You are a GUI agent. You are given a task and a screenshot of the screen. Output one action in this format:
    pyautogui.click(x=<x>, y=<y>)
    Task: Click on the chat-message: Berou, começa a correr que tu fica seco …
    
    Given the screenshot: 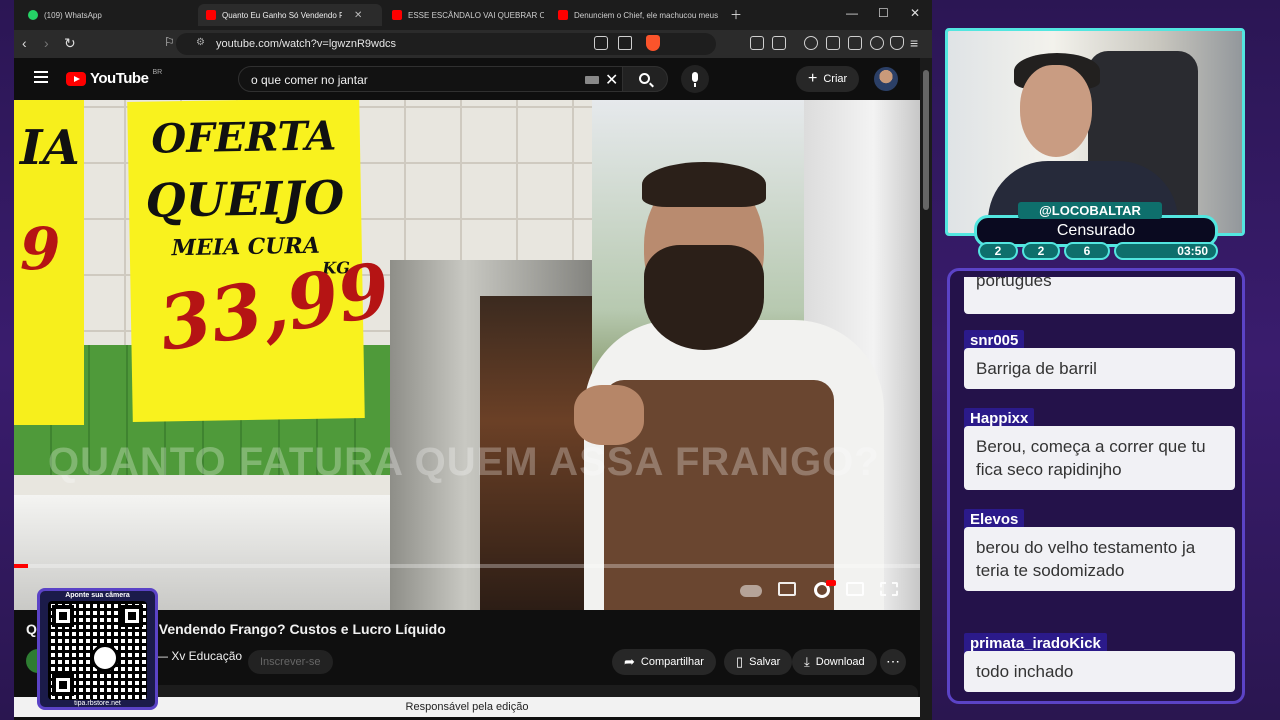 What is the action you would take?
    pyautogui.click(x=1099, y=458)
    